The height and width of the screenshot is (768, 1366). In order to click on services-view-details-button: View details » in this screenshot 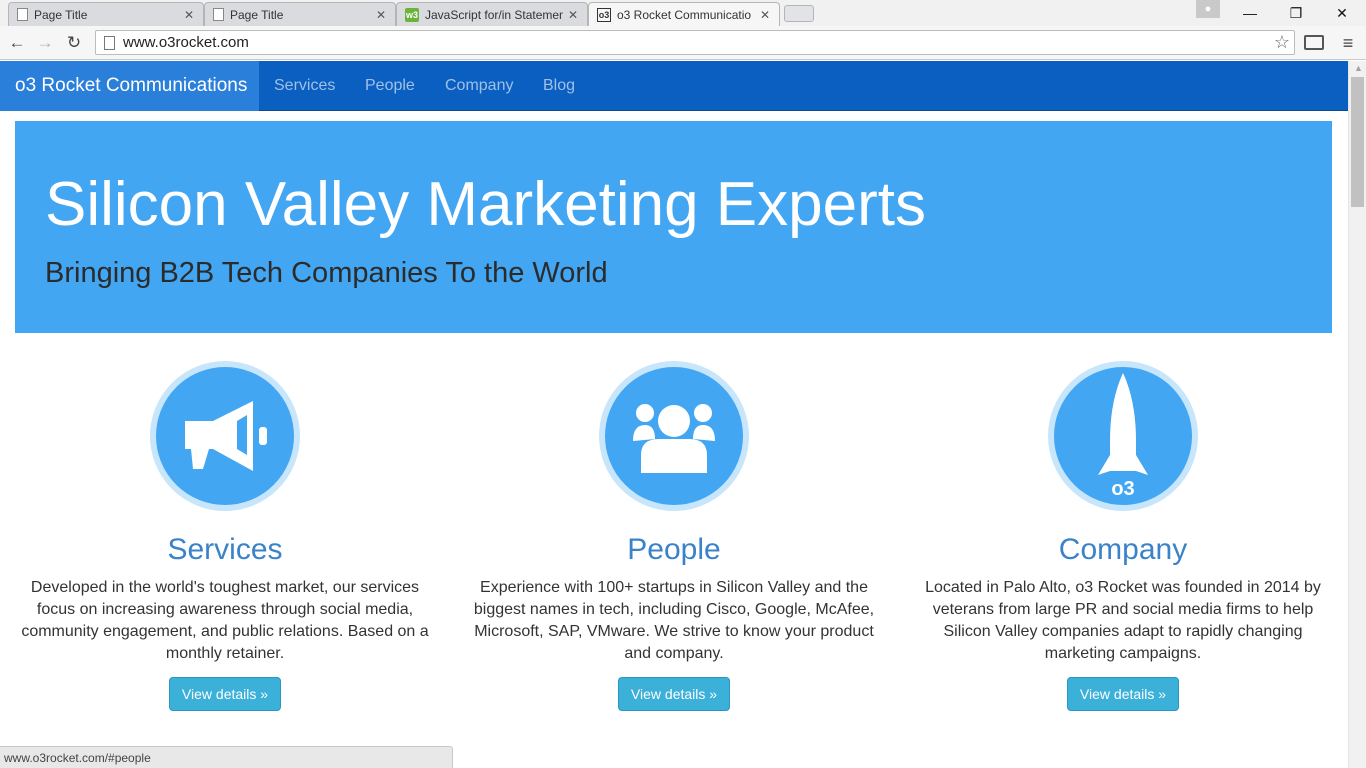, I will do `click(225, 694)`.